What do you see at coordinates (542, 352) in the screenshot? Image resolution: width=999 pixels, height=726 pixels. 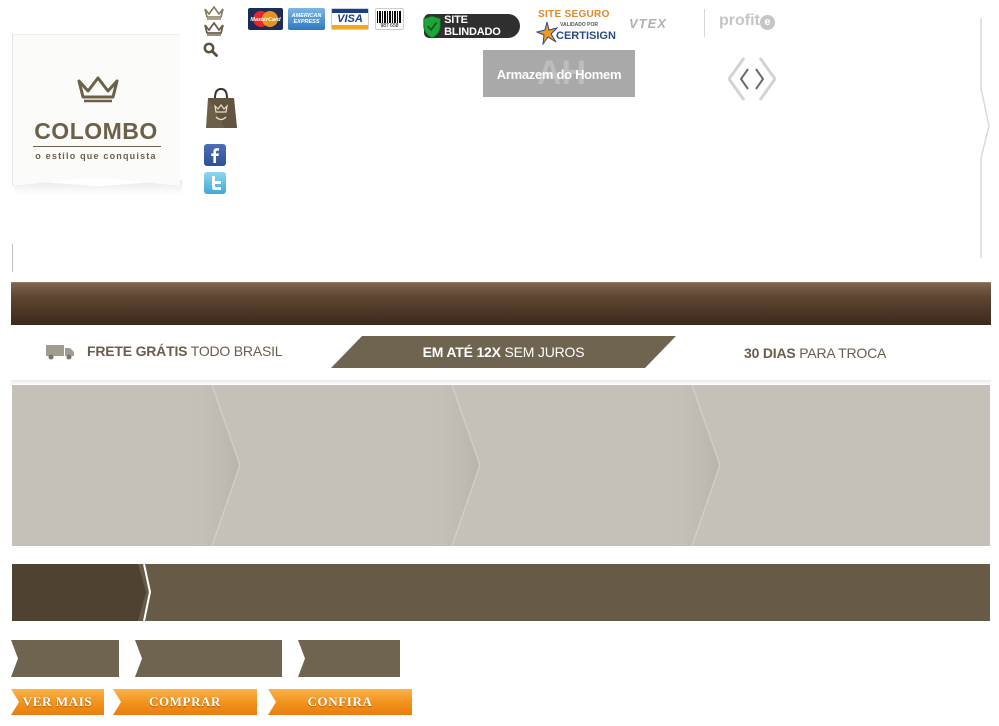 I see `benefit-parcelas-rest: SEM JUROS` at bounding box center [542, 352].